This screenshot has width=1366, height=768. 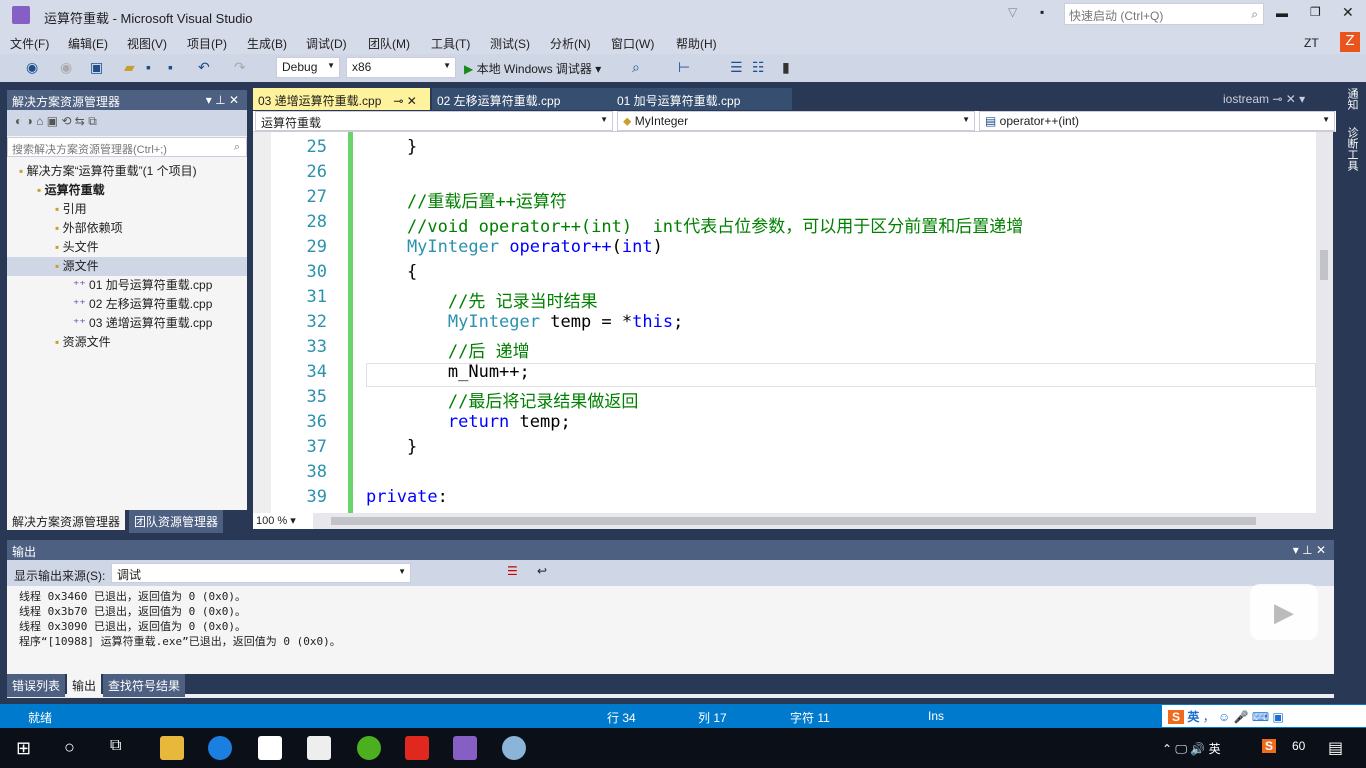 I want to click on platform-select: x86 ▼, so click(x=401, y=67).